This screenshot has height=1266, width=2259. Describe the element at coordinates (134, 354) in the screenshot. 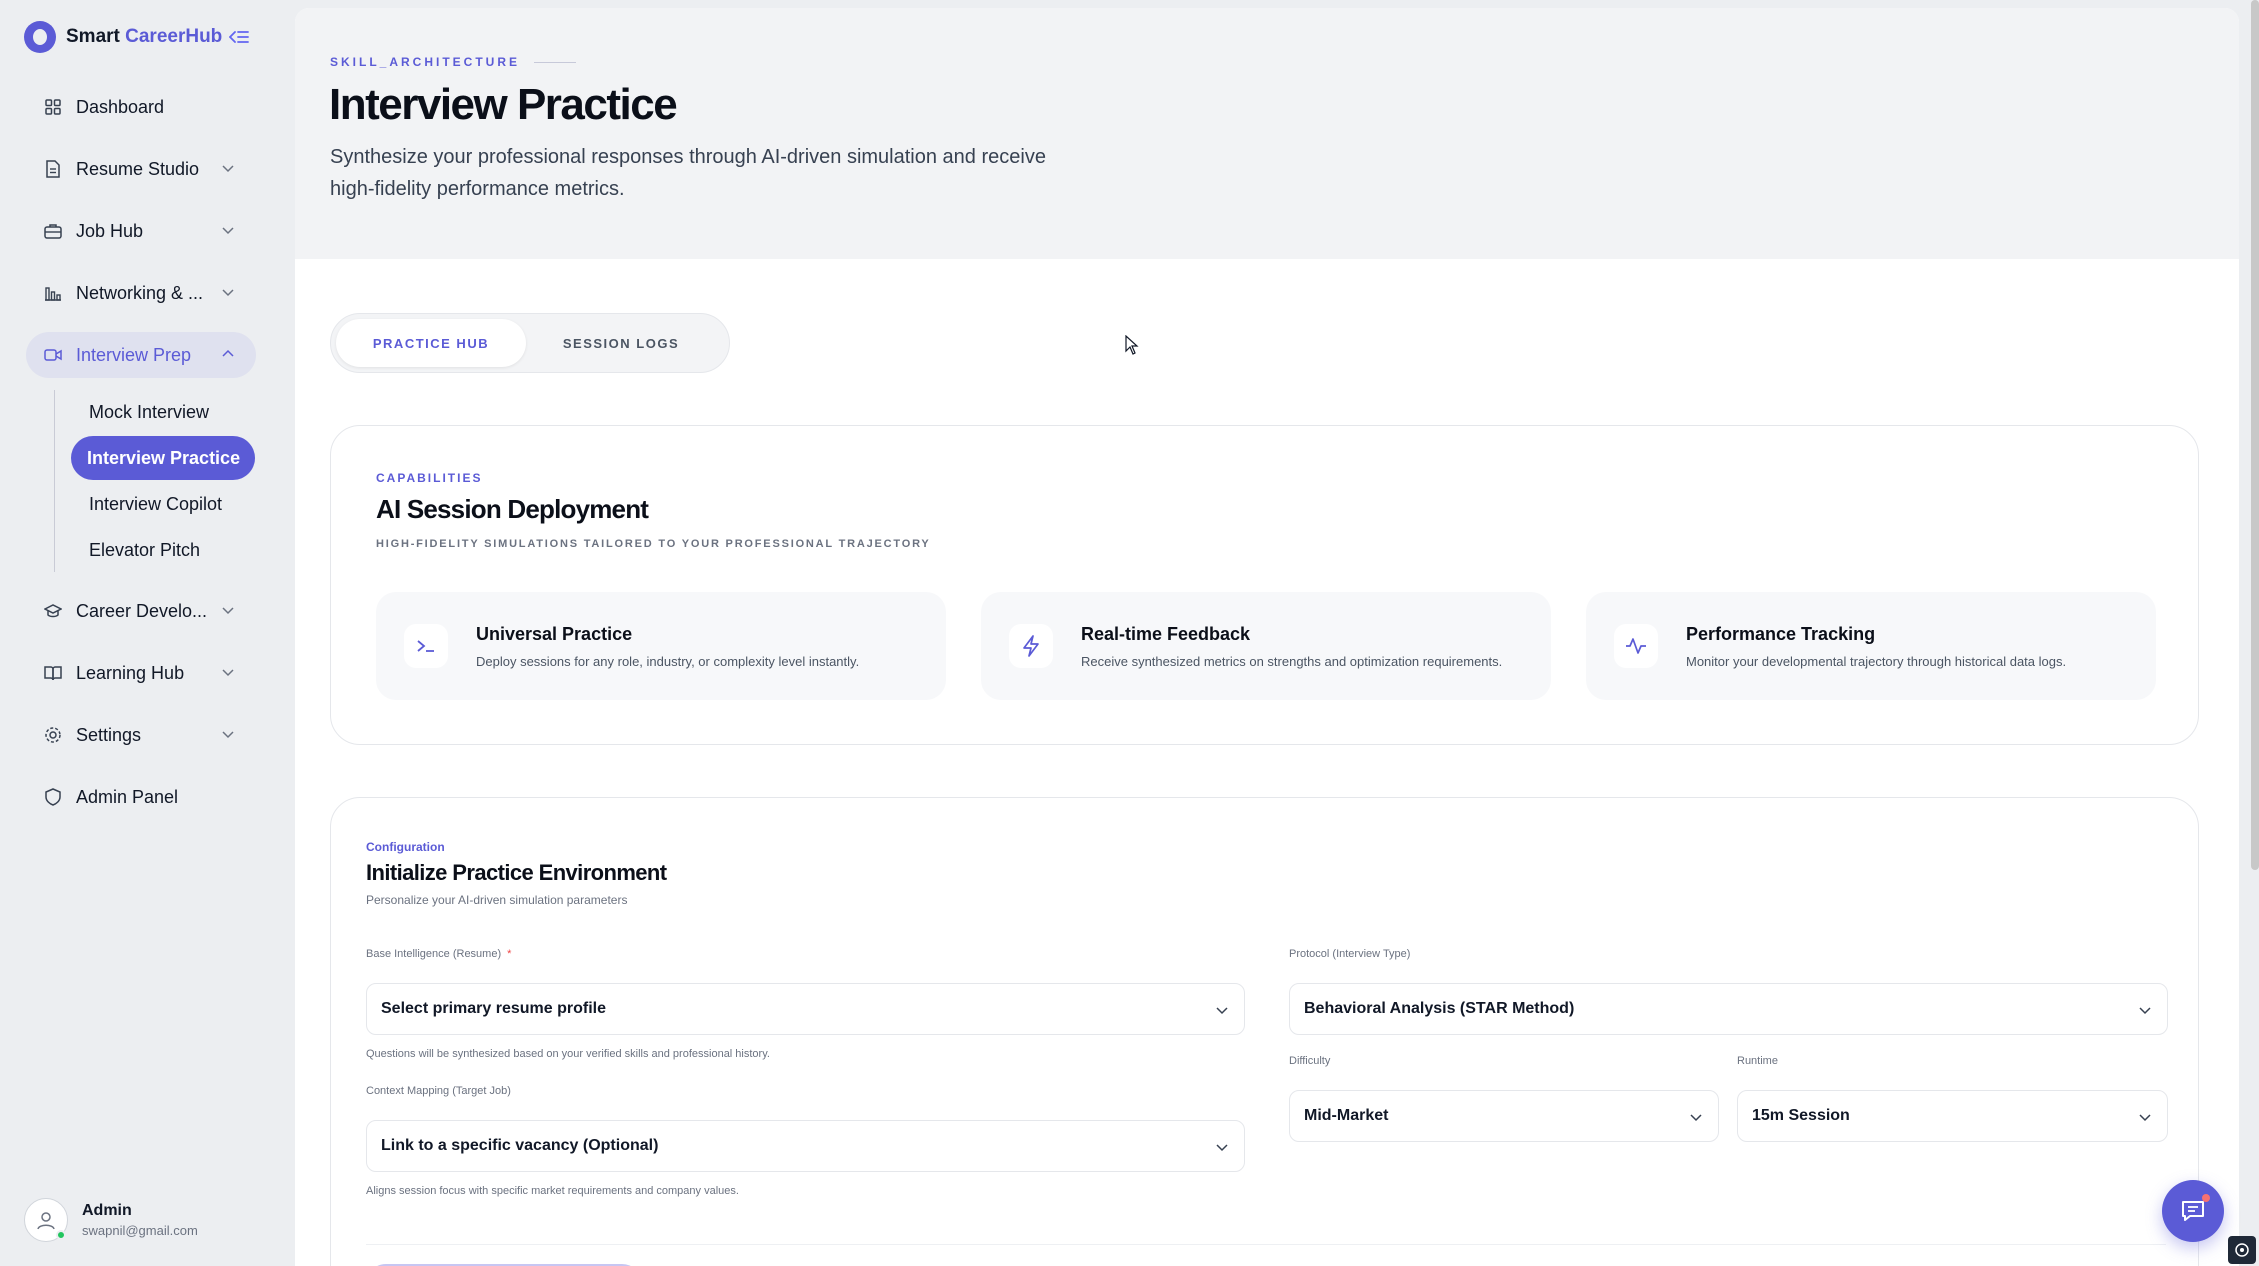

I see `sidebar-item-label: Interview Prep` at that location.